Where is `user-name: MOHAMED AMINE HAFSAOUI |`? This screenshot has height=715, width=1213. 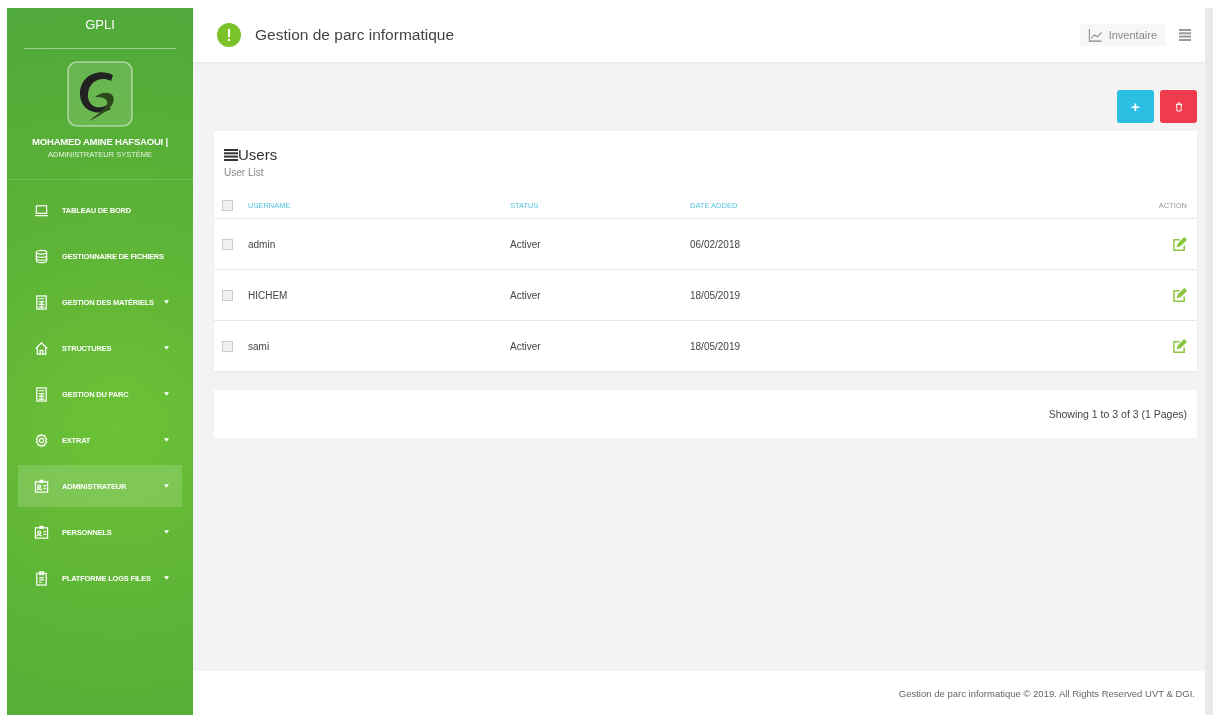
user-name: MOHAMED AMINE HAFSAOUI | is located at coordinates (100, 141).